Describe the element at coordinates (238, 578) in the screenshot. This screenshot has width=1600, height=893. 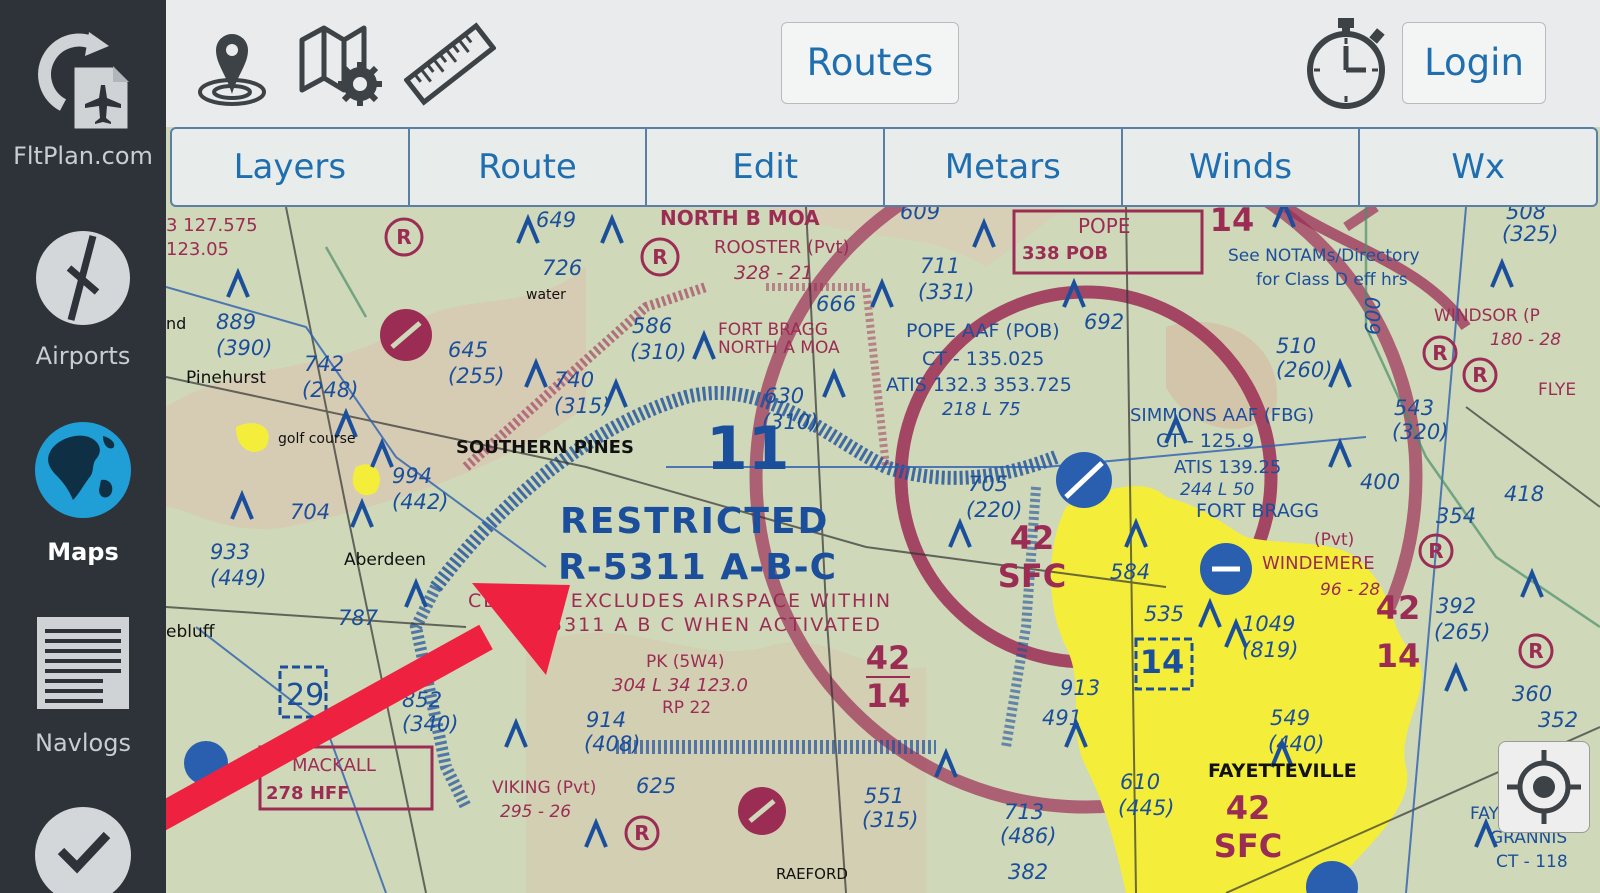
I see `map-elev: (449)` at that location.